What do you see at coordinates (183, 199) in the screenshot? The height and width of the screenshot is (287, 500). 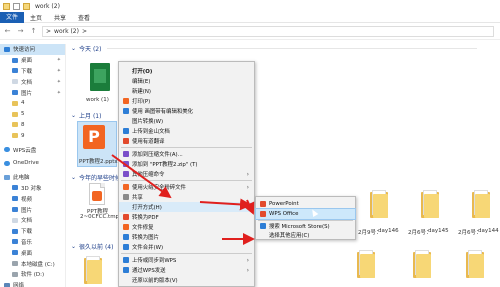 I see `annotation-arrows` at bounding box center [183, 199].